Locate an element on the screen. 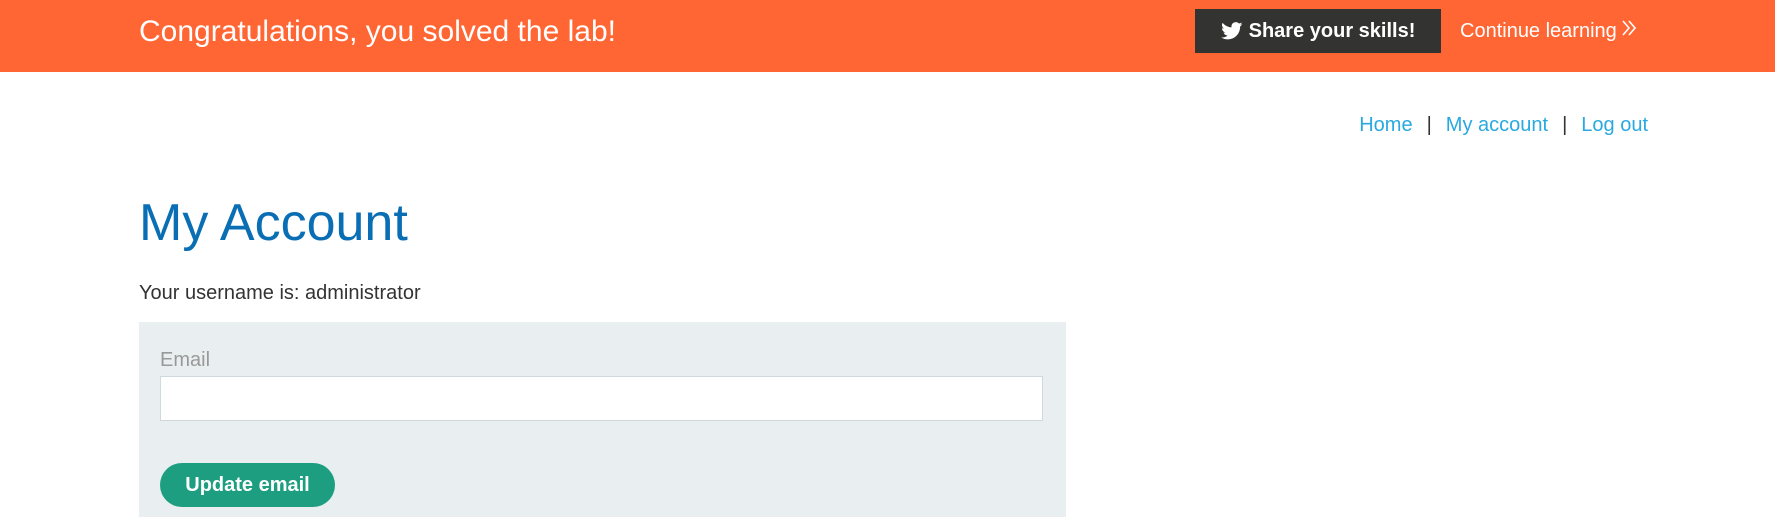 This screenshot has height=517, width=1775. continue-learning-link: Continue learning is located at coordinates (1548, 31).